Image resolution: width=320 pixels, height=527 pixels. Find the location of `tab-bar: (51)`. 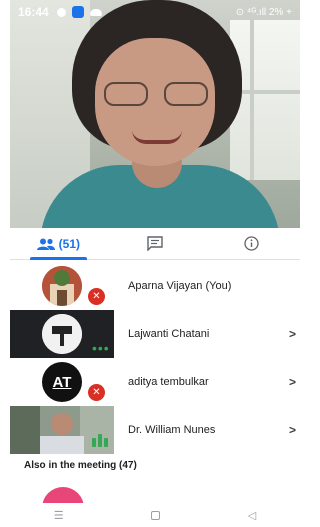

tab-bar: (51) is located at coordinates (155, 244).